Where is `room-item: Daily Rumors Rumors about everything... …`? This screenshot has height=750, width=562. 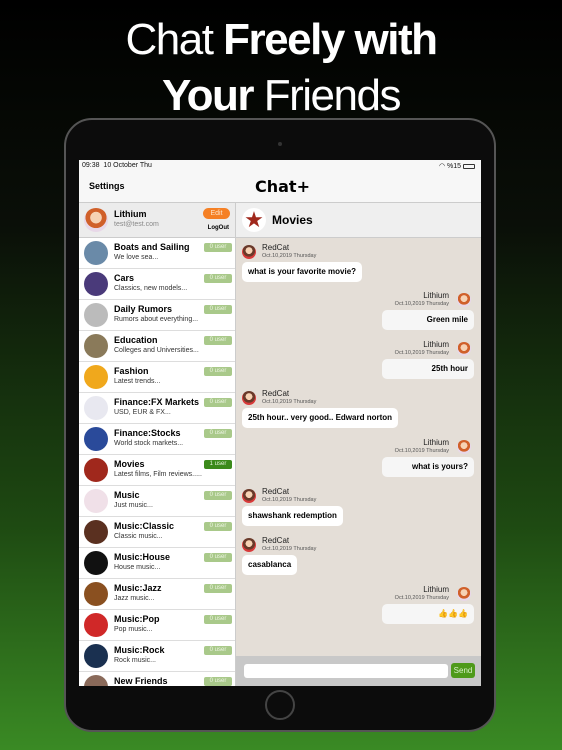
room-item: Daily Rumors Rumors about everything... … is located at coordinates (157, 315).